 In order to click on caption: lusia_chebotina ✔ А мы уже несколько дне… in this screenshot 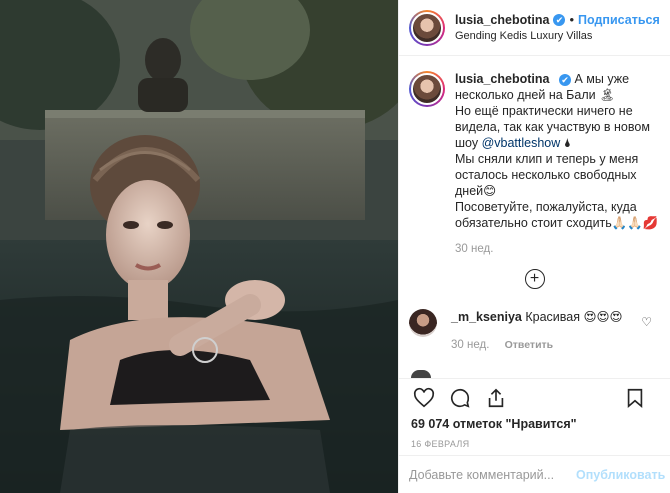, I will do `click(534, 164)`.